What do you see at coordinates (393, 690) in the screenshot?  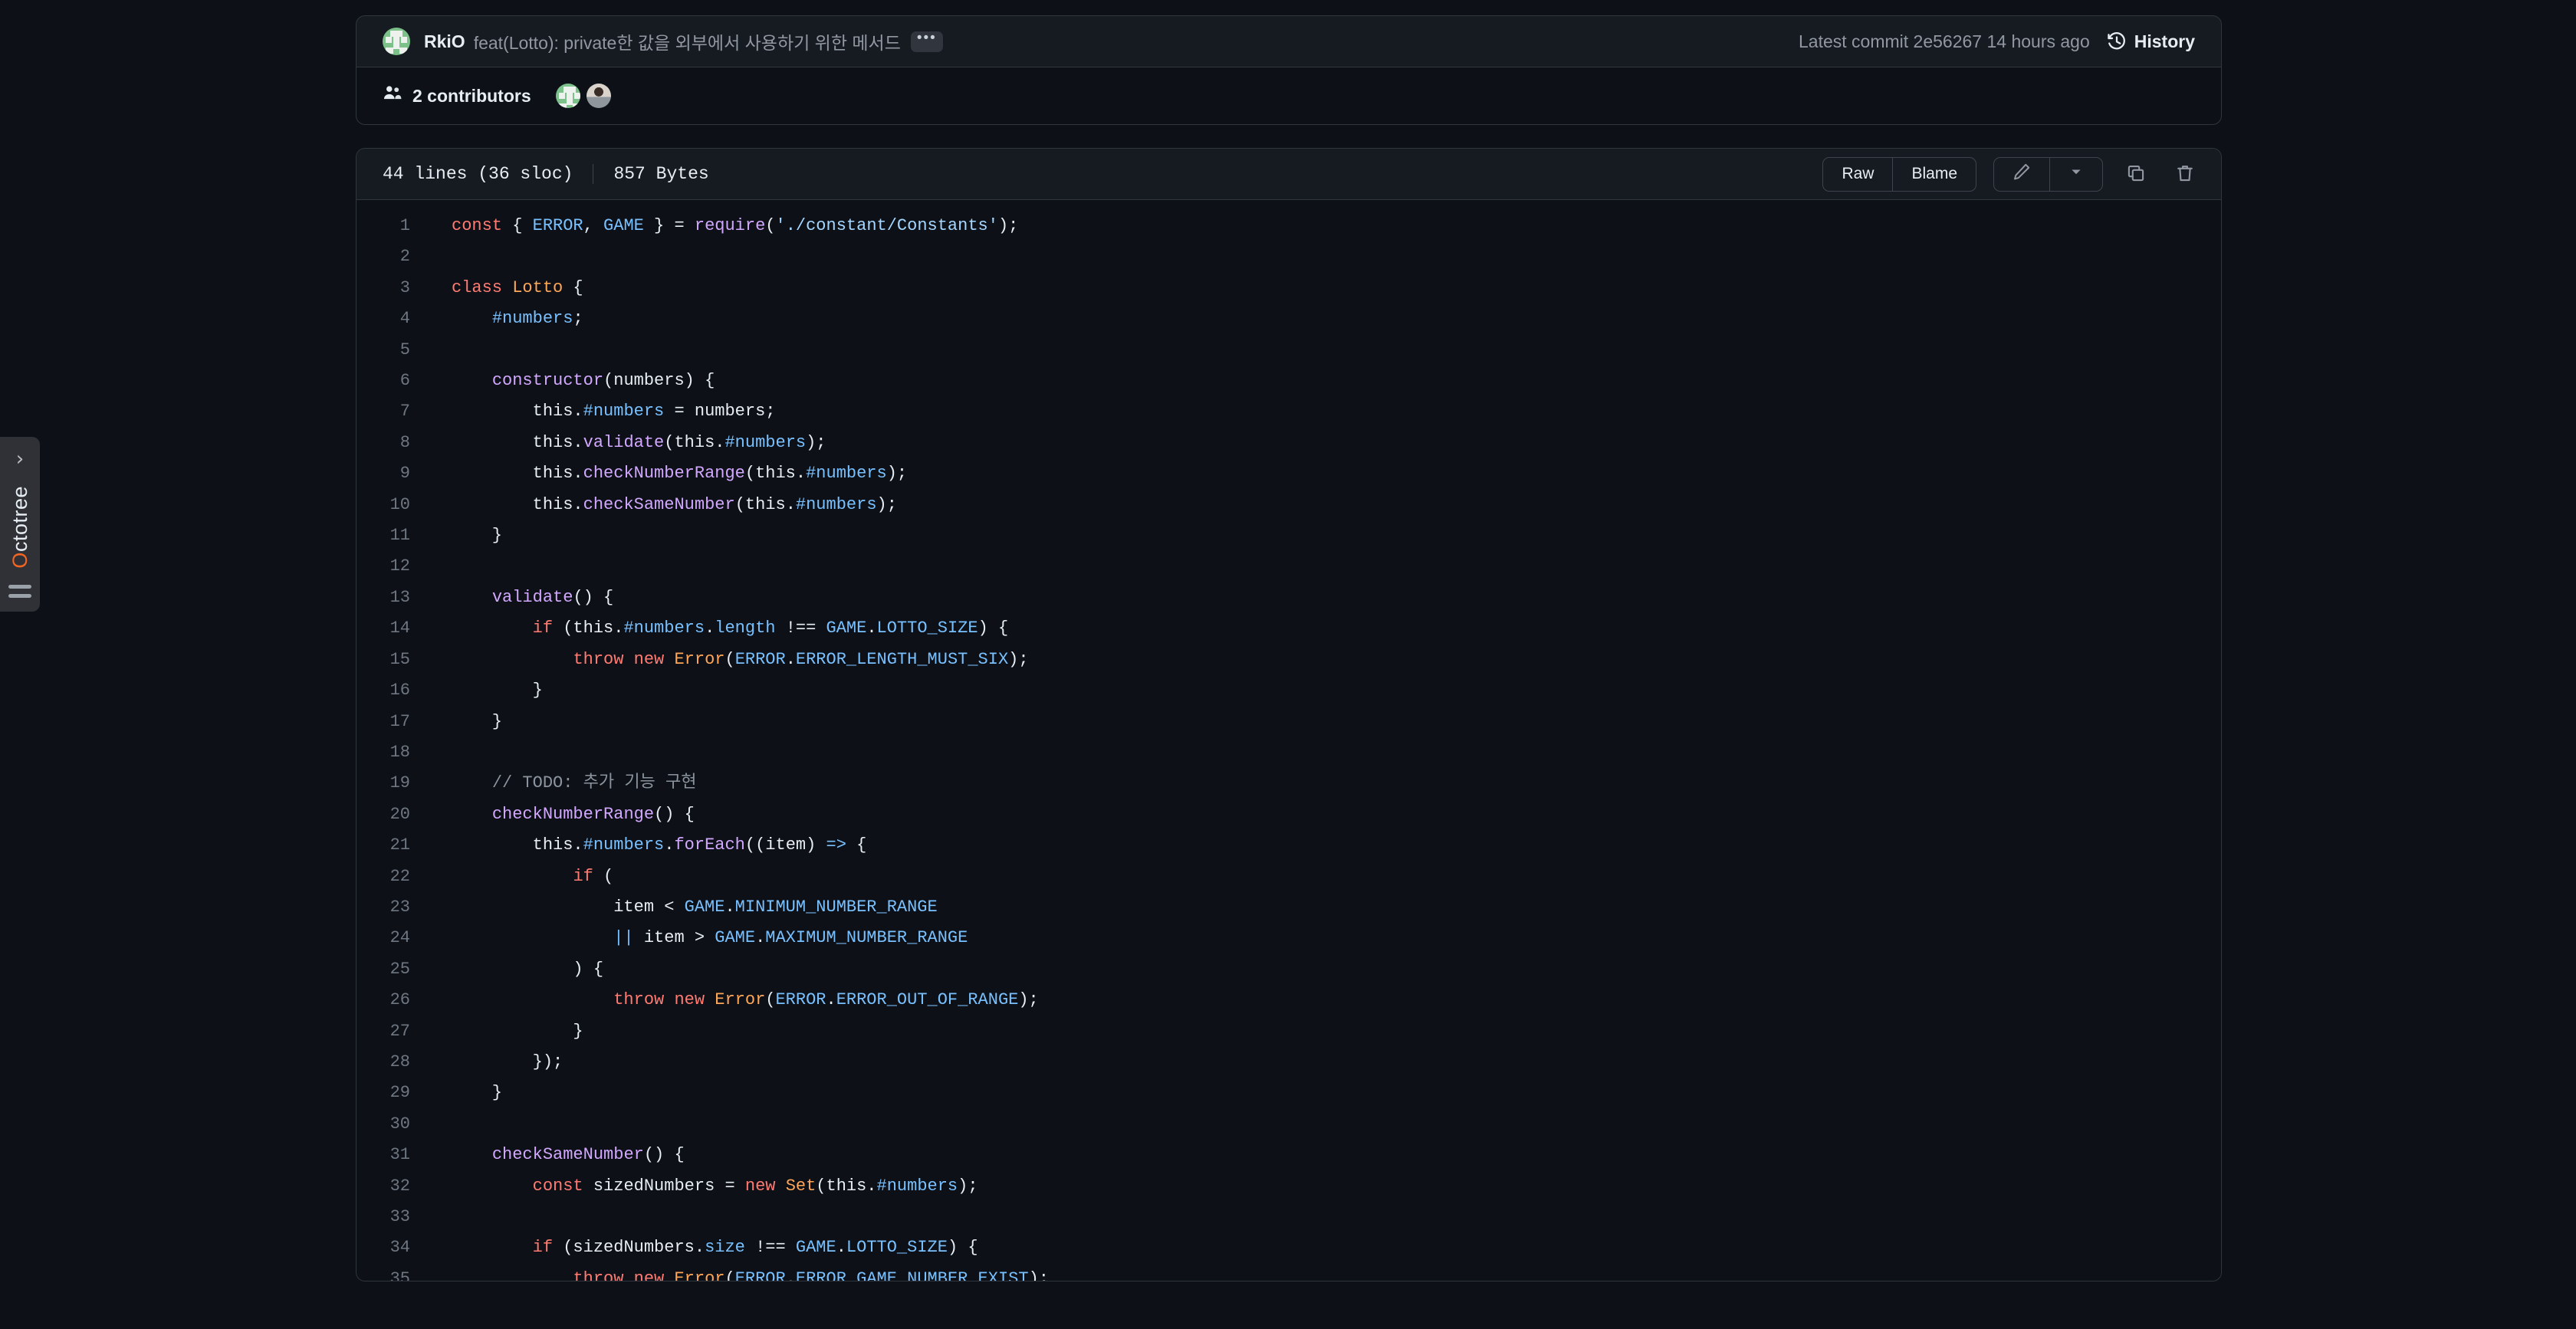 I see `line-number: 16` at bounding box center [393, 690].